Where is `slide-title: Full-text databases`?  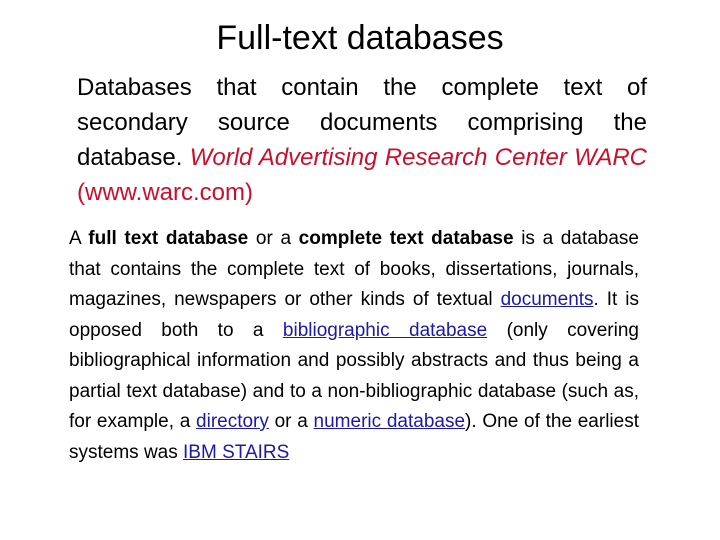 slide-title: Full-text databases is located at coordinates (360, 38).